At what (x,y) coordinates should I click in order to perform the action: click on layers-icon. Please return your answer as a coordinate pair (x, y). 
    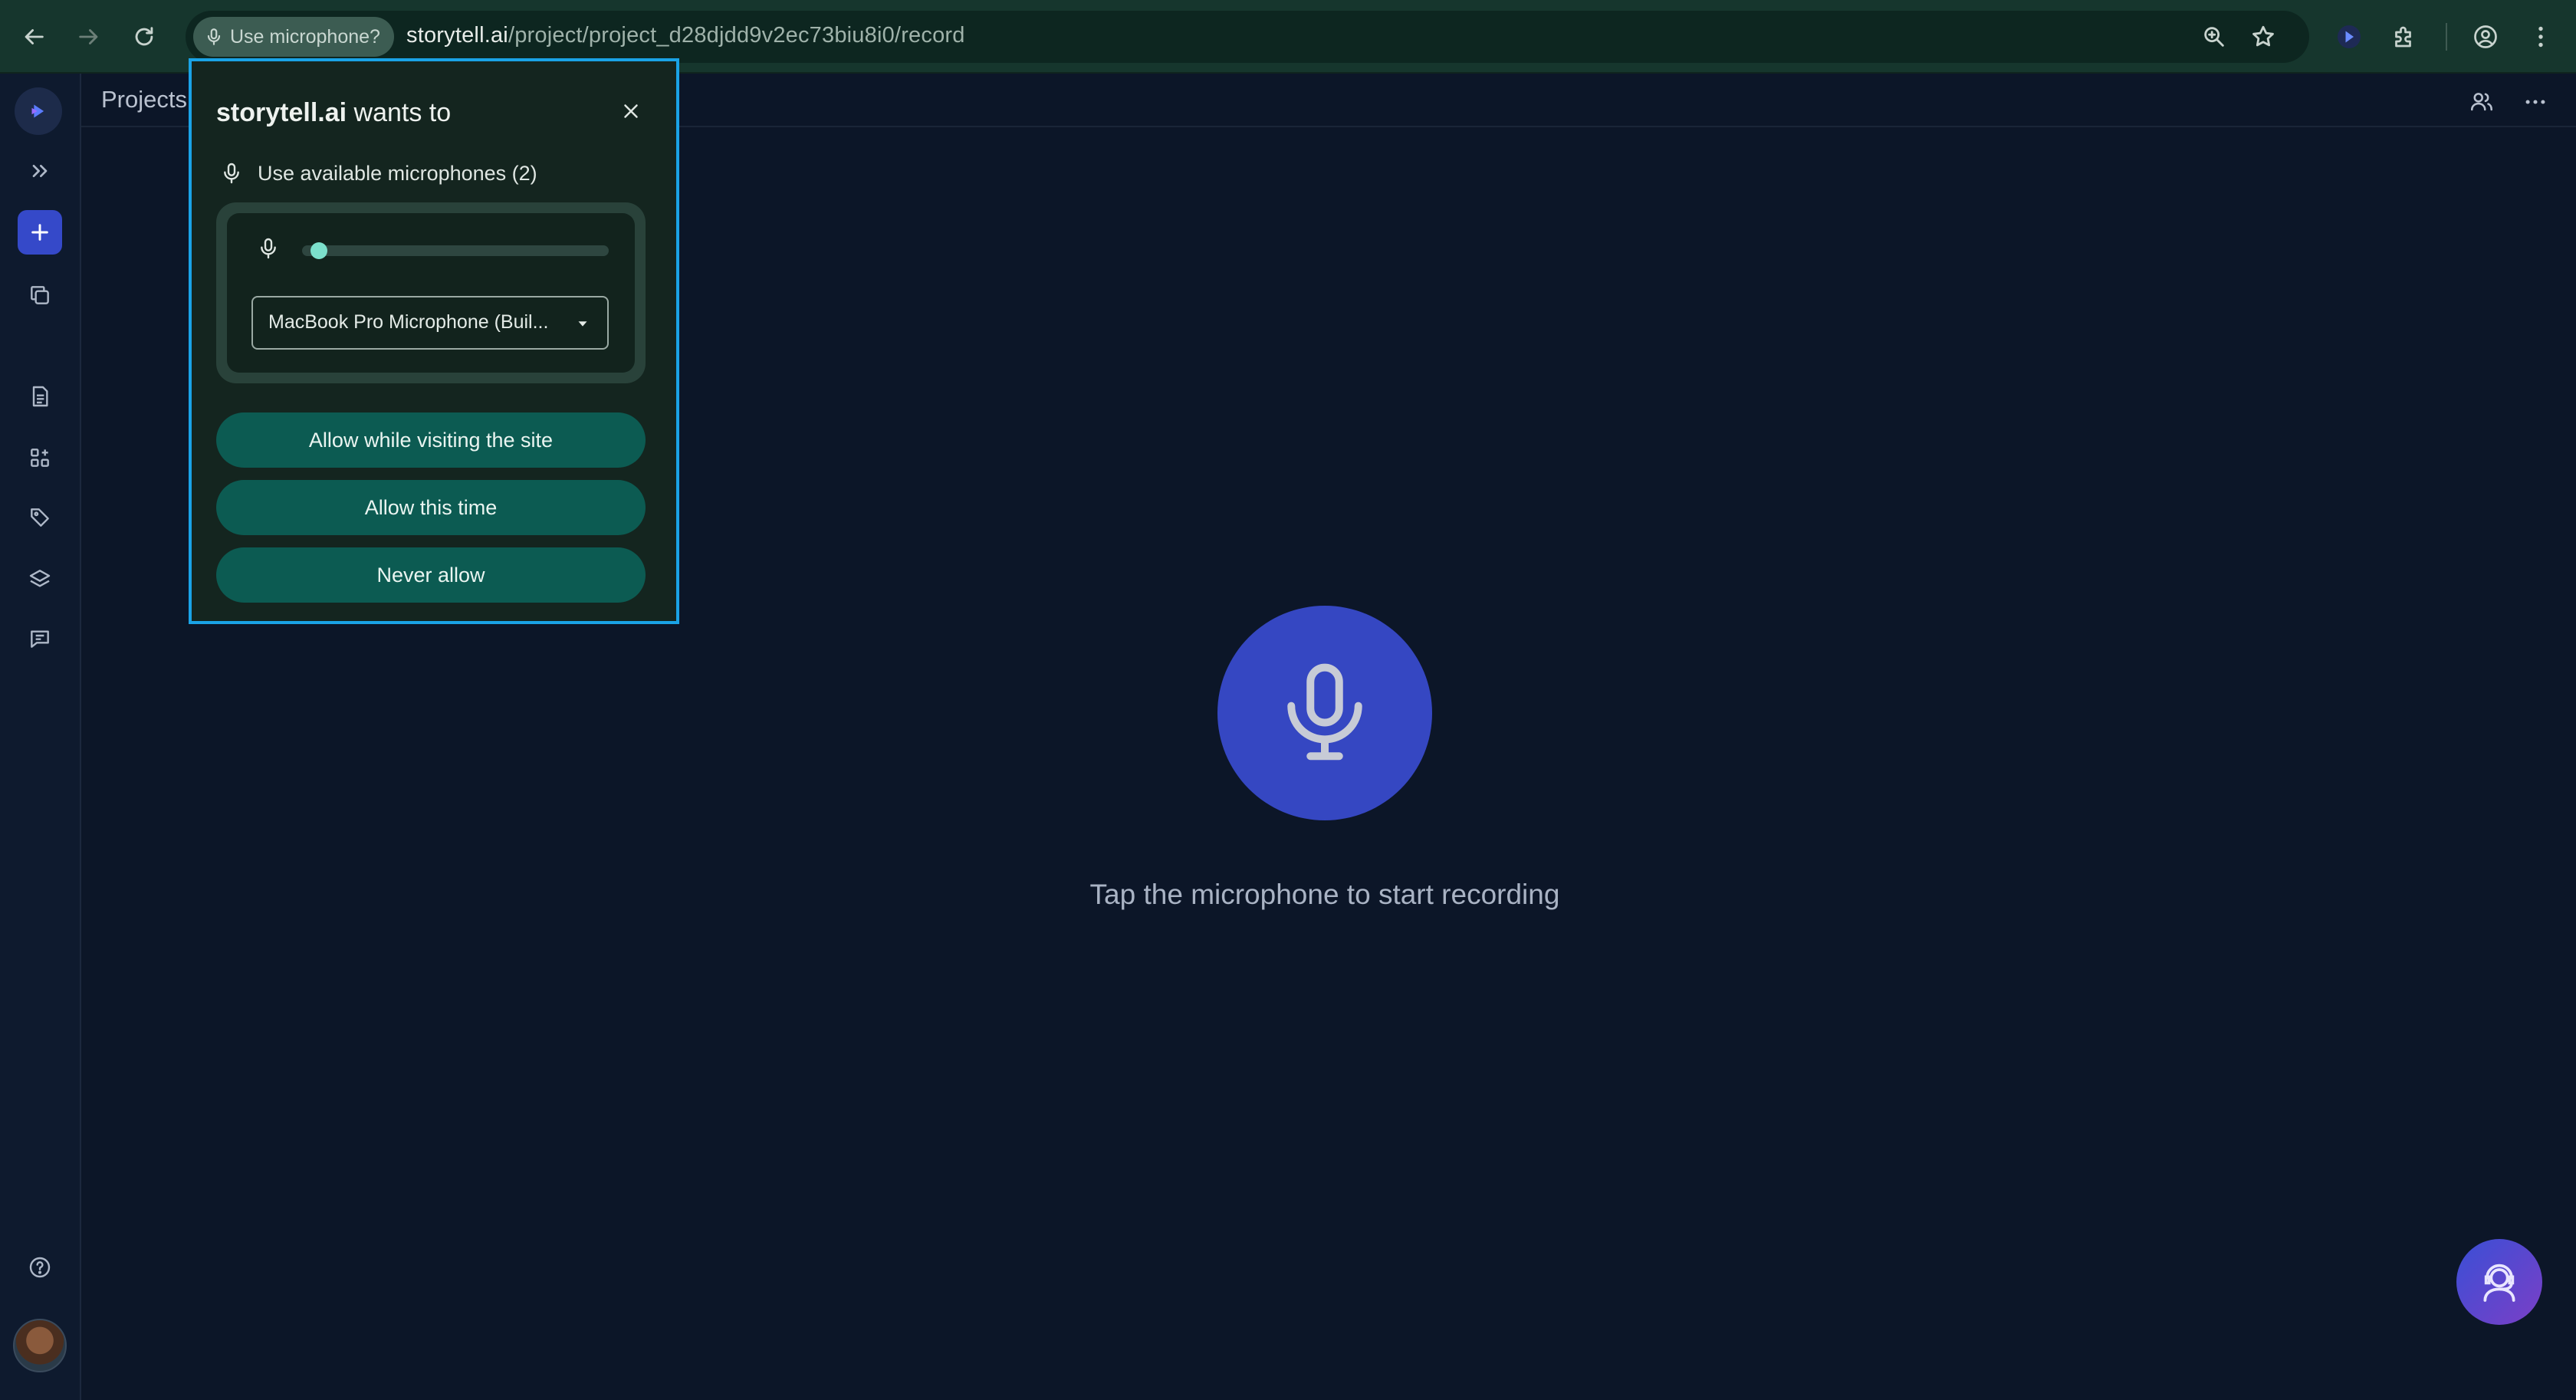
    Looking at the image, I should click on (40, 579).